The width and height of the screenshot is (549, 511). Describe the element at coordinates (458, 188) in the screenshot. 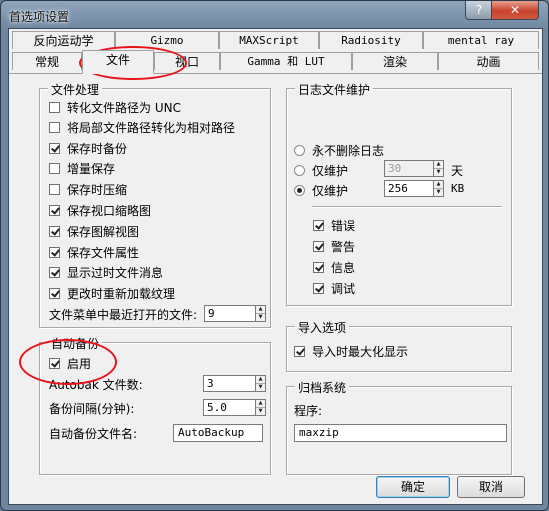

I see `log-kb-unit: KB` at that location.